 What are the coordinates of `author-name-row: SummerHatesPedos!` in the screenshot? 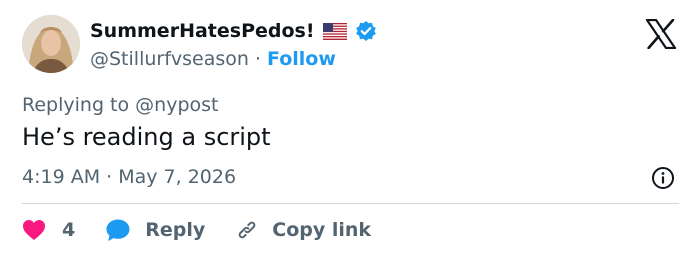 It's located at (233, 31).